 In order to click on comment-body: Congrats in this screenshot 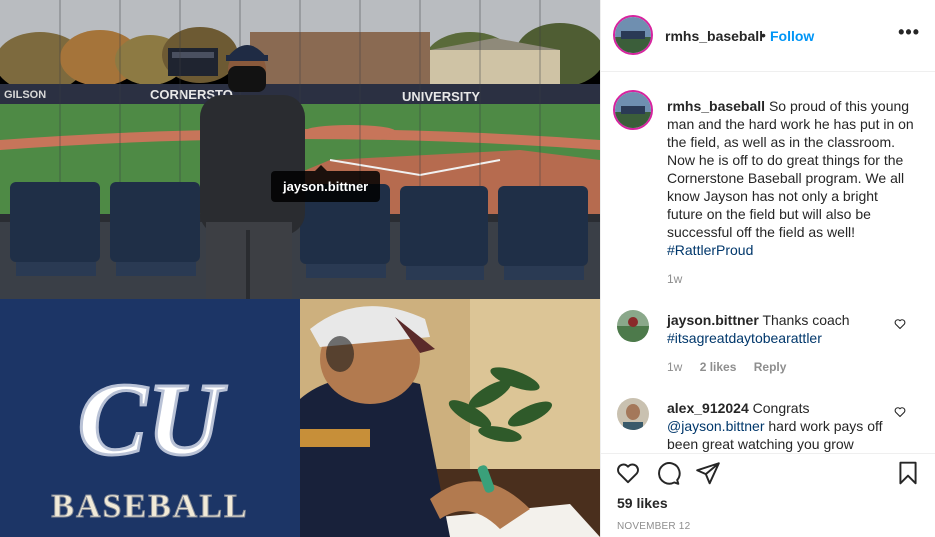, I will do `click(781, 408)`.